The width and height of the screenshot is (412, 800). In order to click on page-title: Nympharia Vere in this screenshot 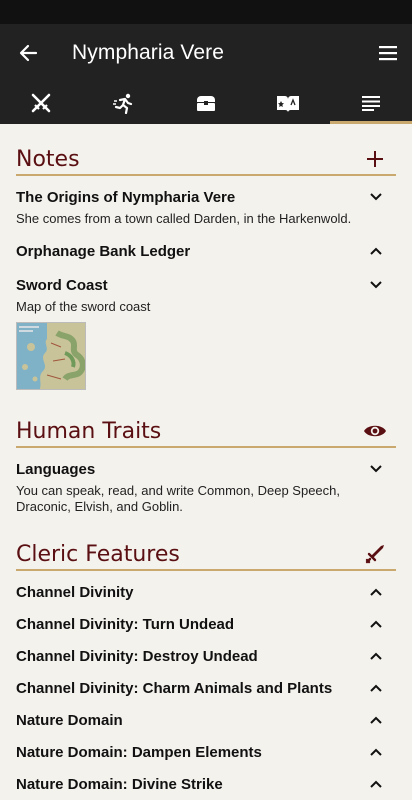, I will do `click(148, 52)`.